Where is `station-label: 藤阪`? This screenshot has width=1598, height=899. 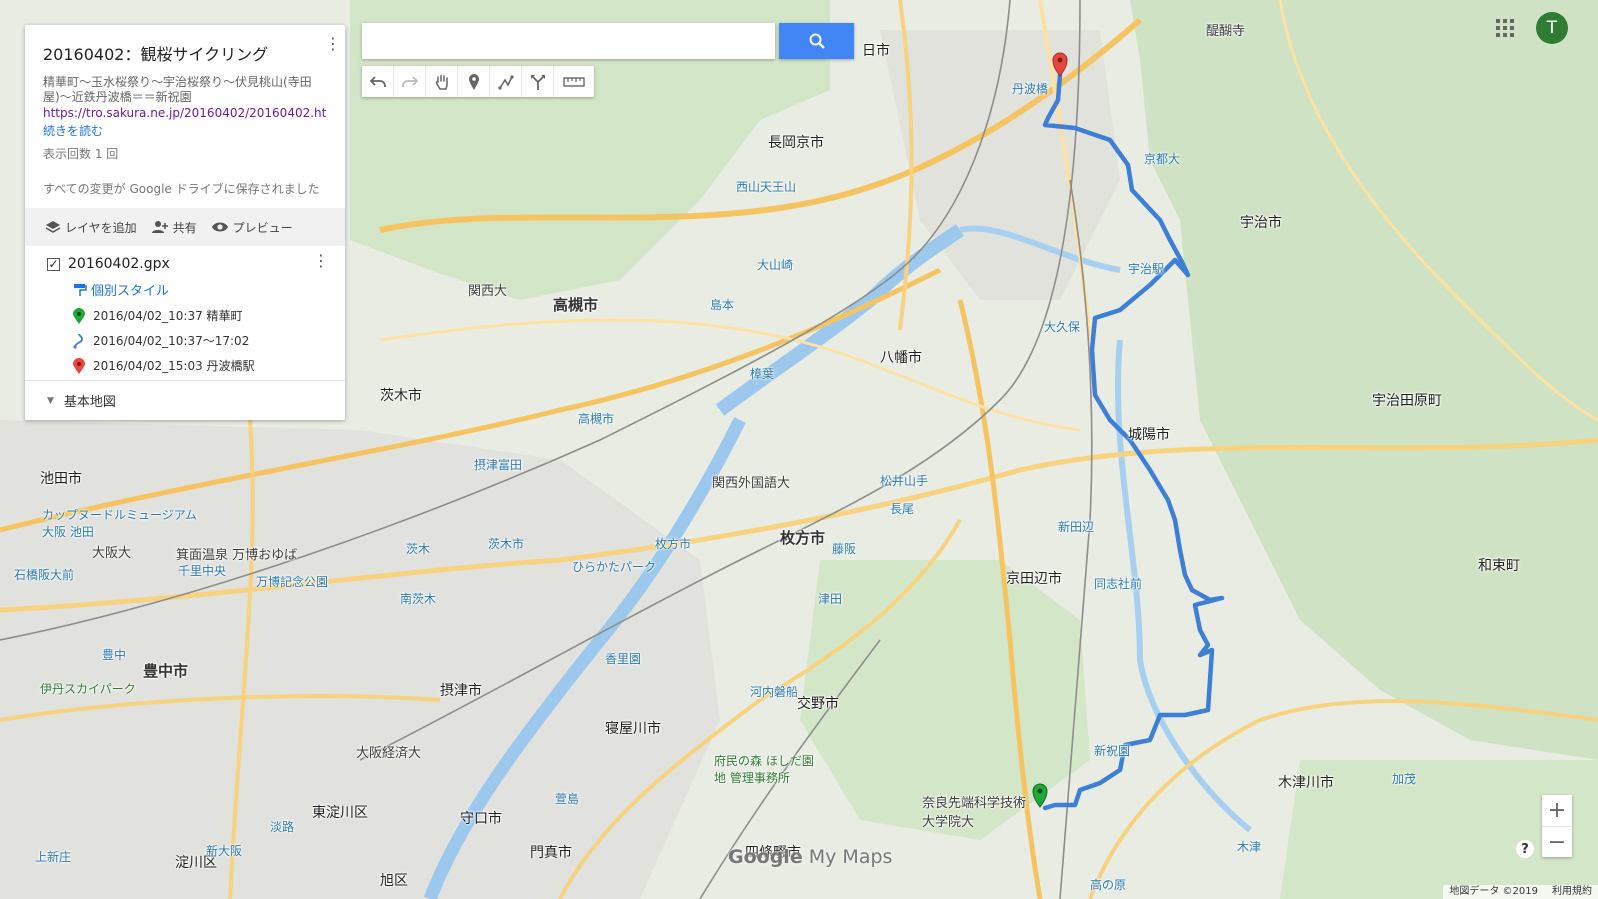 station-label: 藤阪 is located at coordinates (844, 549).